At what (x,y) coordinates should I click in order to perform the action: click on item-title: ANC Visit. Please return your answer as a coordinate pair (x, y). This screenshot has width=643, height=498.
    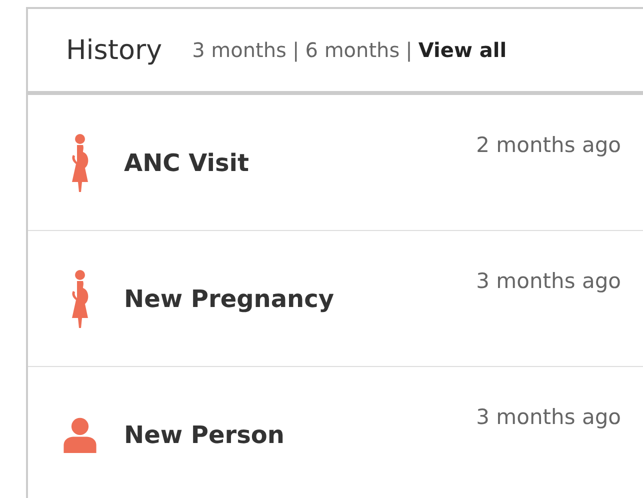
    Looking at the image, I should click on (187, 162).